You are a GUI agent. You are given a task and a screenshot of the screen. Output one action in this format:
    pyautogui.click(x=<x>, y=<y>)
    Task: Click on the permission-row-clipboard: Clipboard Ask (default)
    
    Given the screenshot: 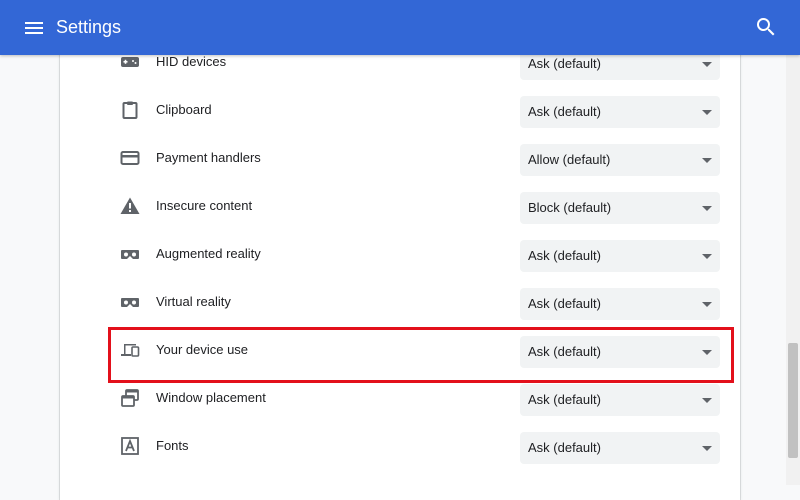 What is the action you would take?
    pyautogui.click(x=400, y=112)
    